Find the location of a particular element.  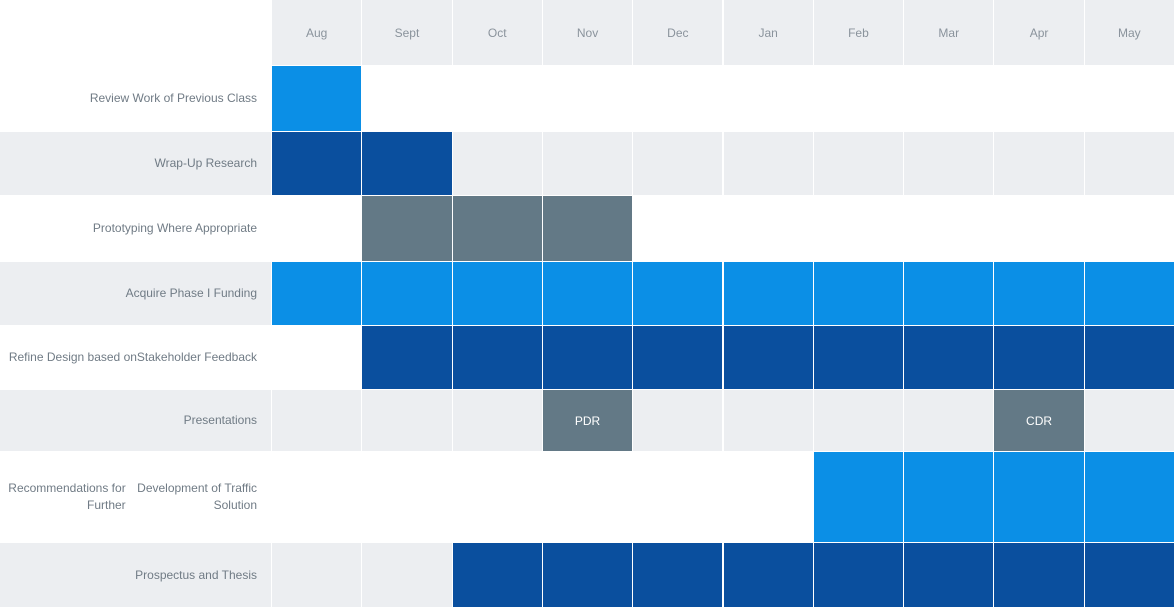

month-header: Dec is located at coordinates (678, 32).